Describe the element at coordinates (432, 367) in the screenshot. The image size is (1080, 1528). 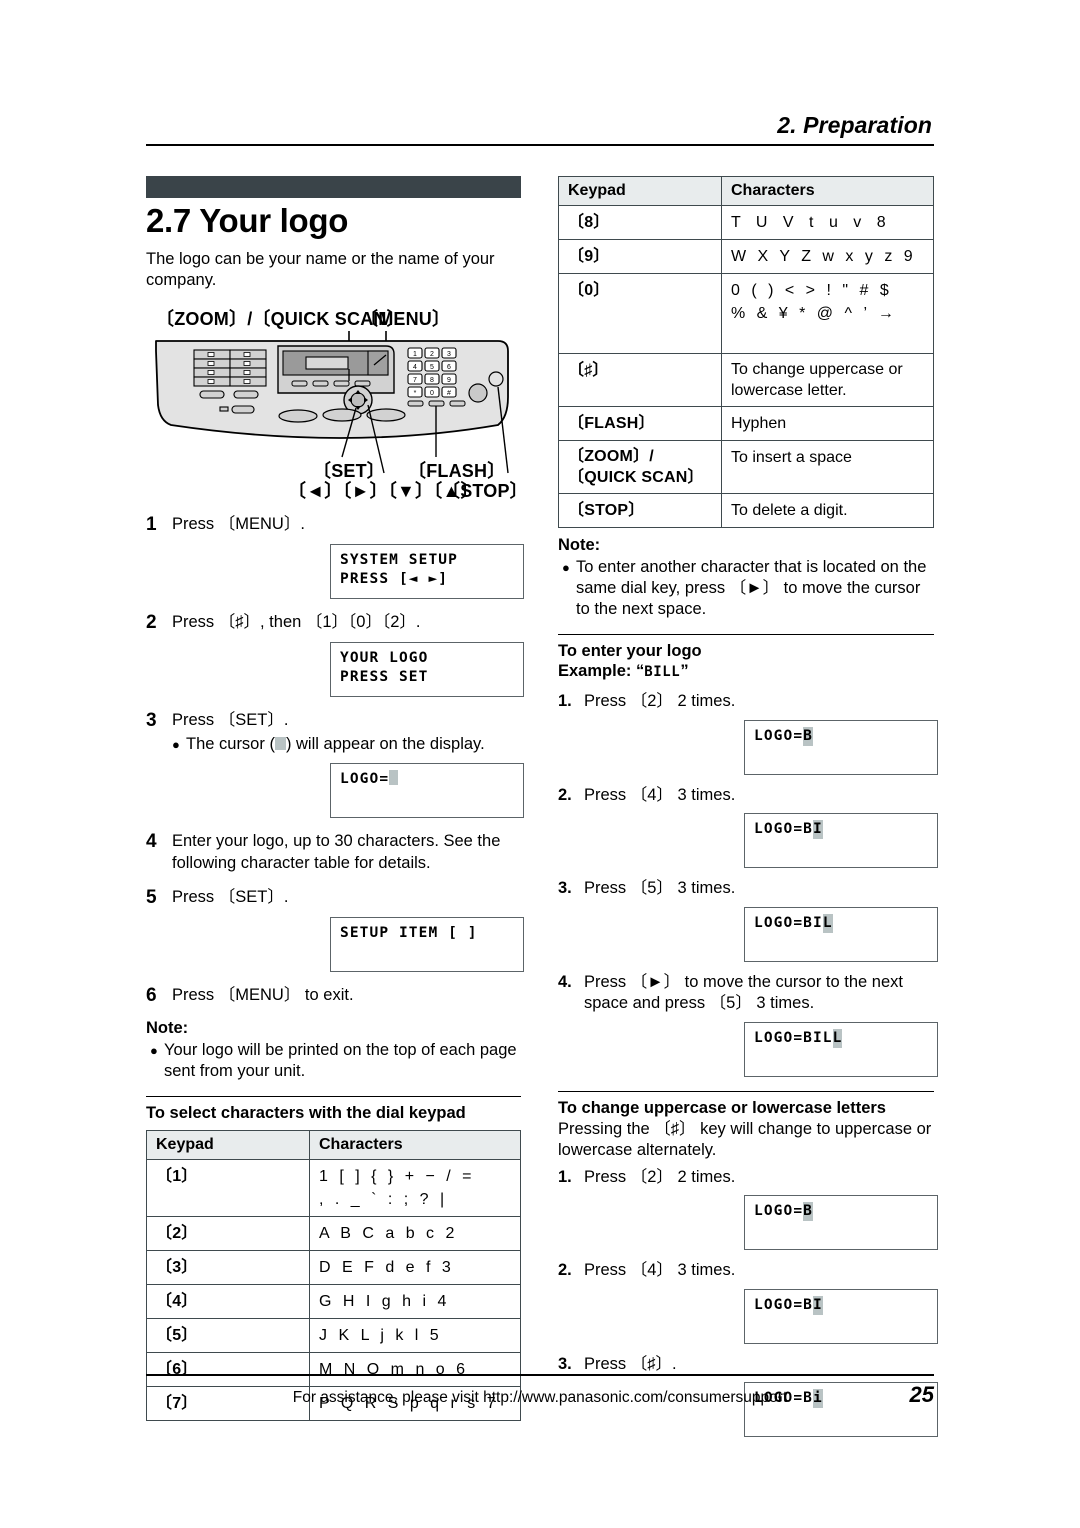
I see `svg-text: 5` at that location.